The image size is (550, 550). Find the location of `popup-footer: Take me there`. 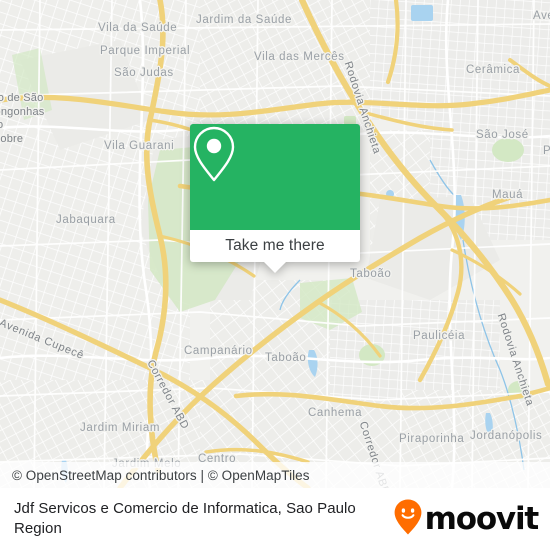

popup-footer: Take me there is located at coordinates (275, 251).